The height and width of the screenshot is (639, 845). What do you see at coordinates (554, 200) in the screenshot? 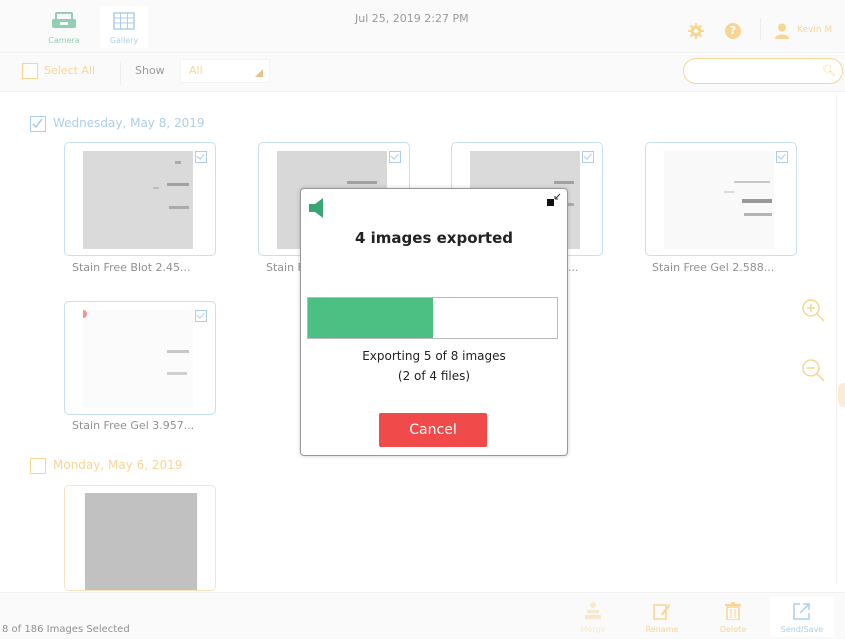
I see `collapse-icon` at bounding box center [554, 200].